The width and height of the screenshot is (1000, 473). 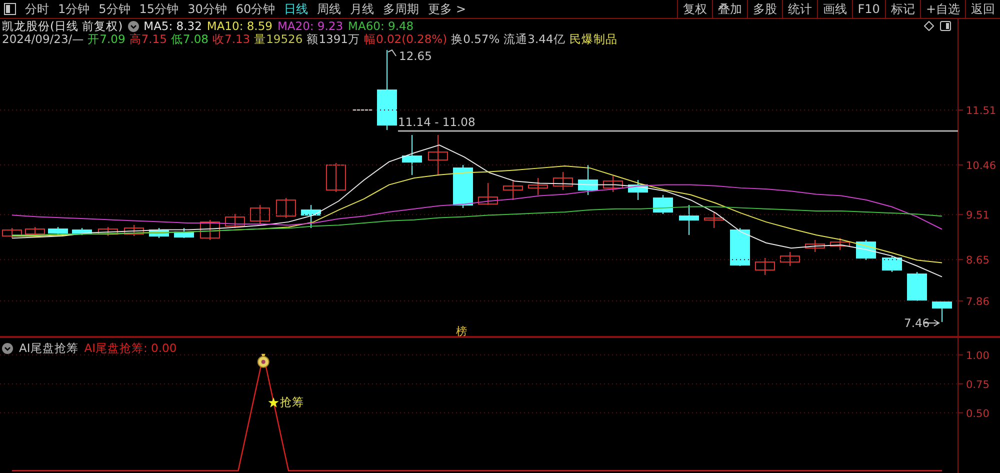 What do you see at coordinates (296, 9) in the screenshot?
I see `period-tab: 日线` at bounding box center [296, 9].